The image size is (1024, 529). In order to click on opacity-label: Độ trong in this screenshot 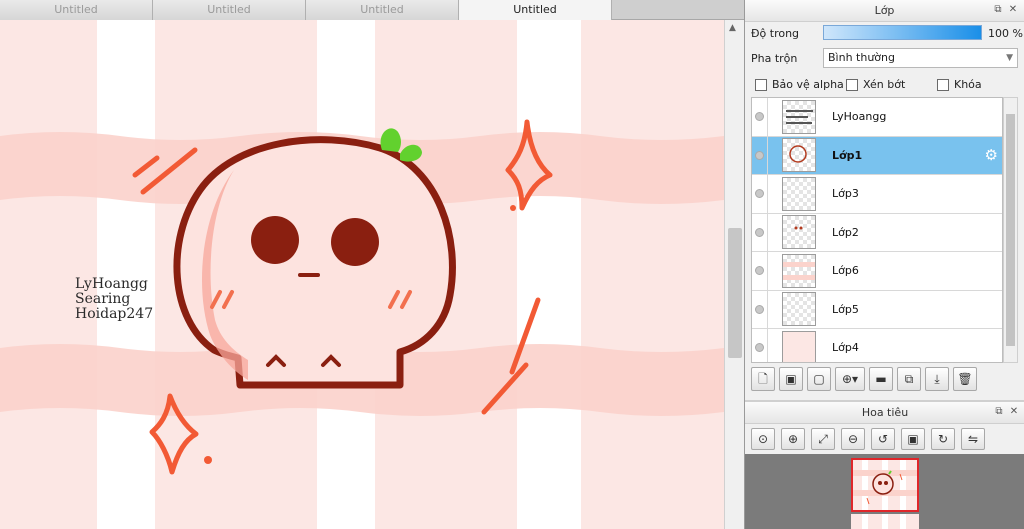, I will do `click(775, 33)`.